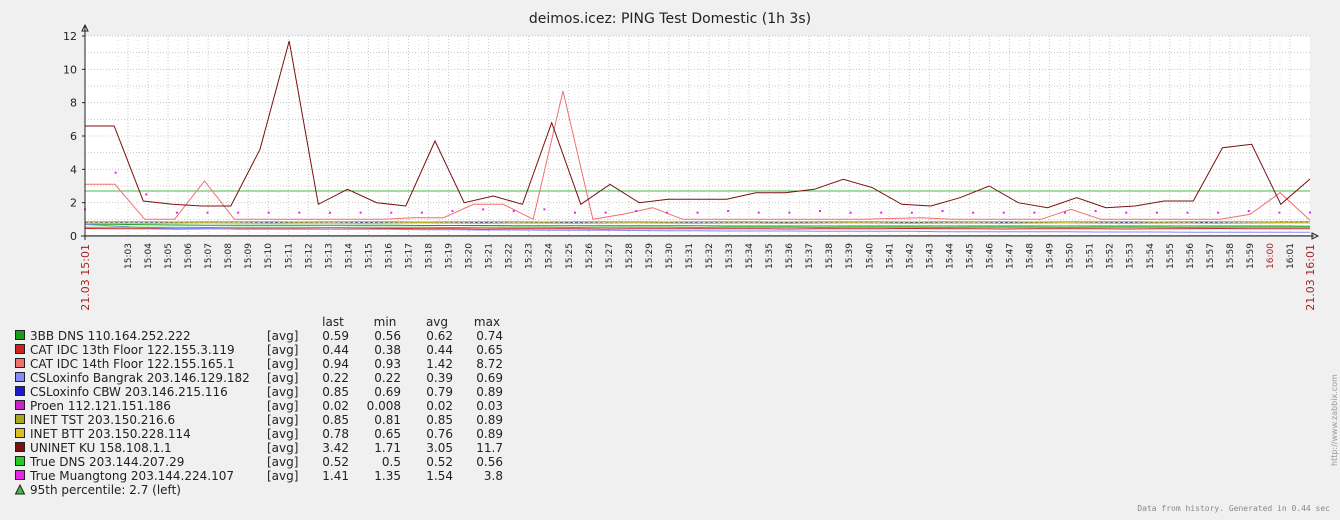  I want to click on legend-header-avg: avg, so click(437, 322).